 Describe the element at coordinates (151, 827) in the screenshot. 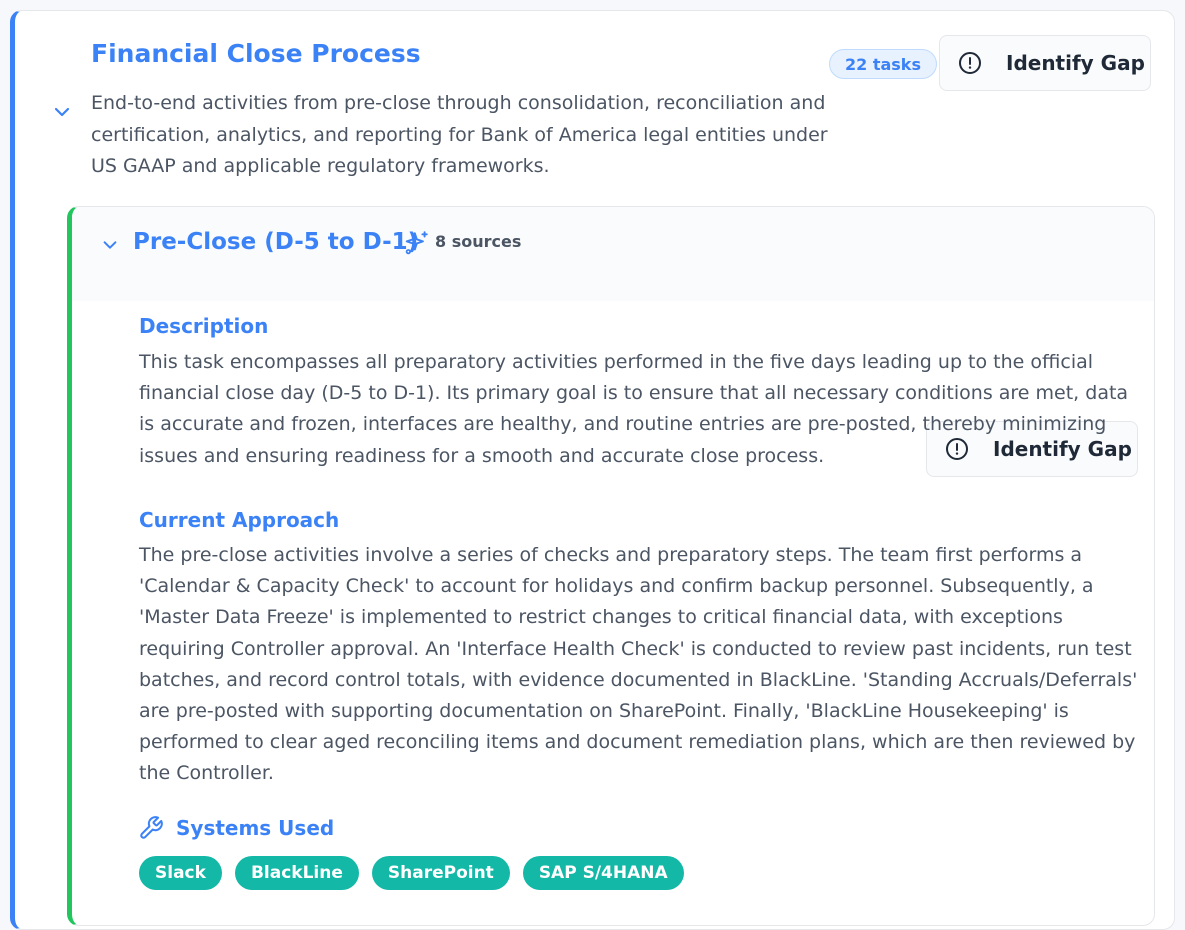

I see `wrench-icon` at that location.